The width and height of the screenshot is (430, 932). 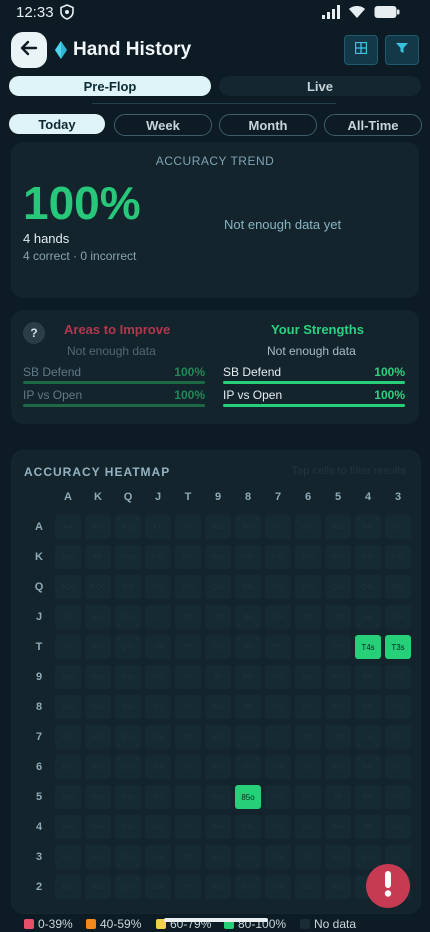 I want to click on heatmap-cell: J5s, so click(x=338, y=617).